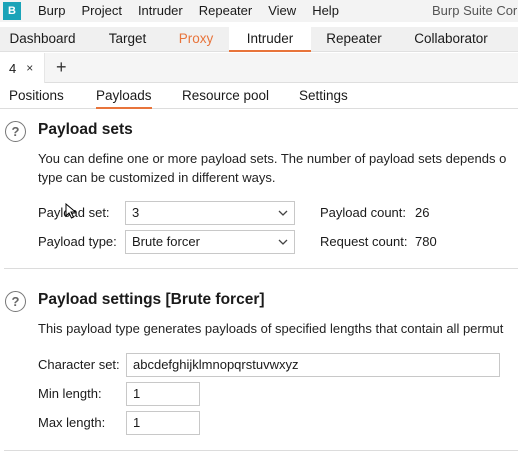  What do you see at coordinates (85, 129) in the screenshot?
I see `section-title-payload-sets: Payload sets` at bounding box center [85, 129].